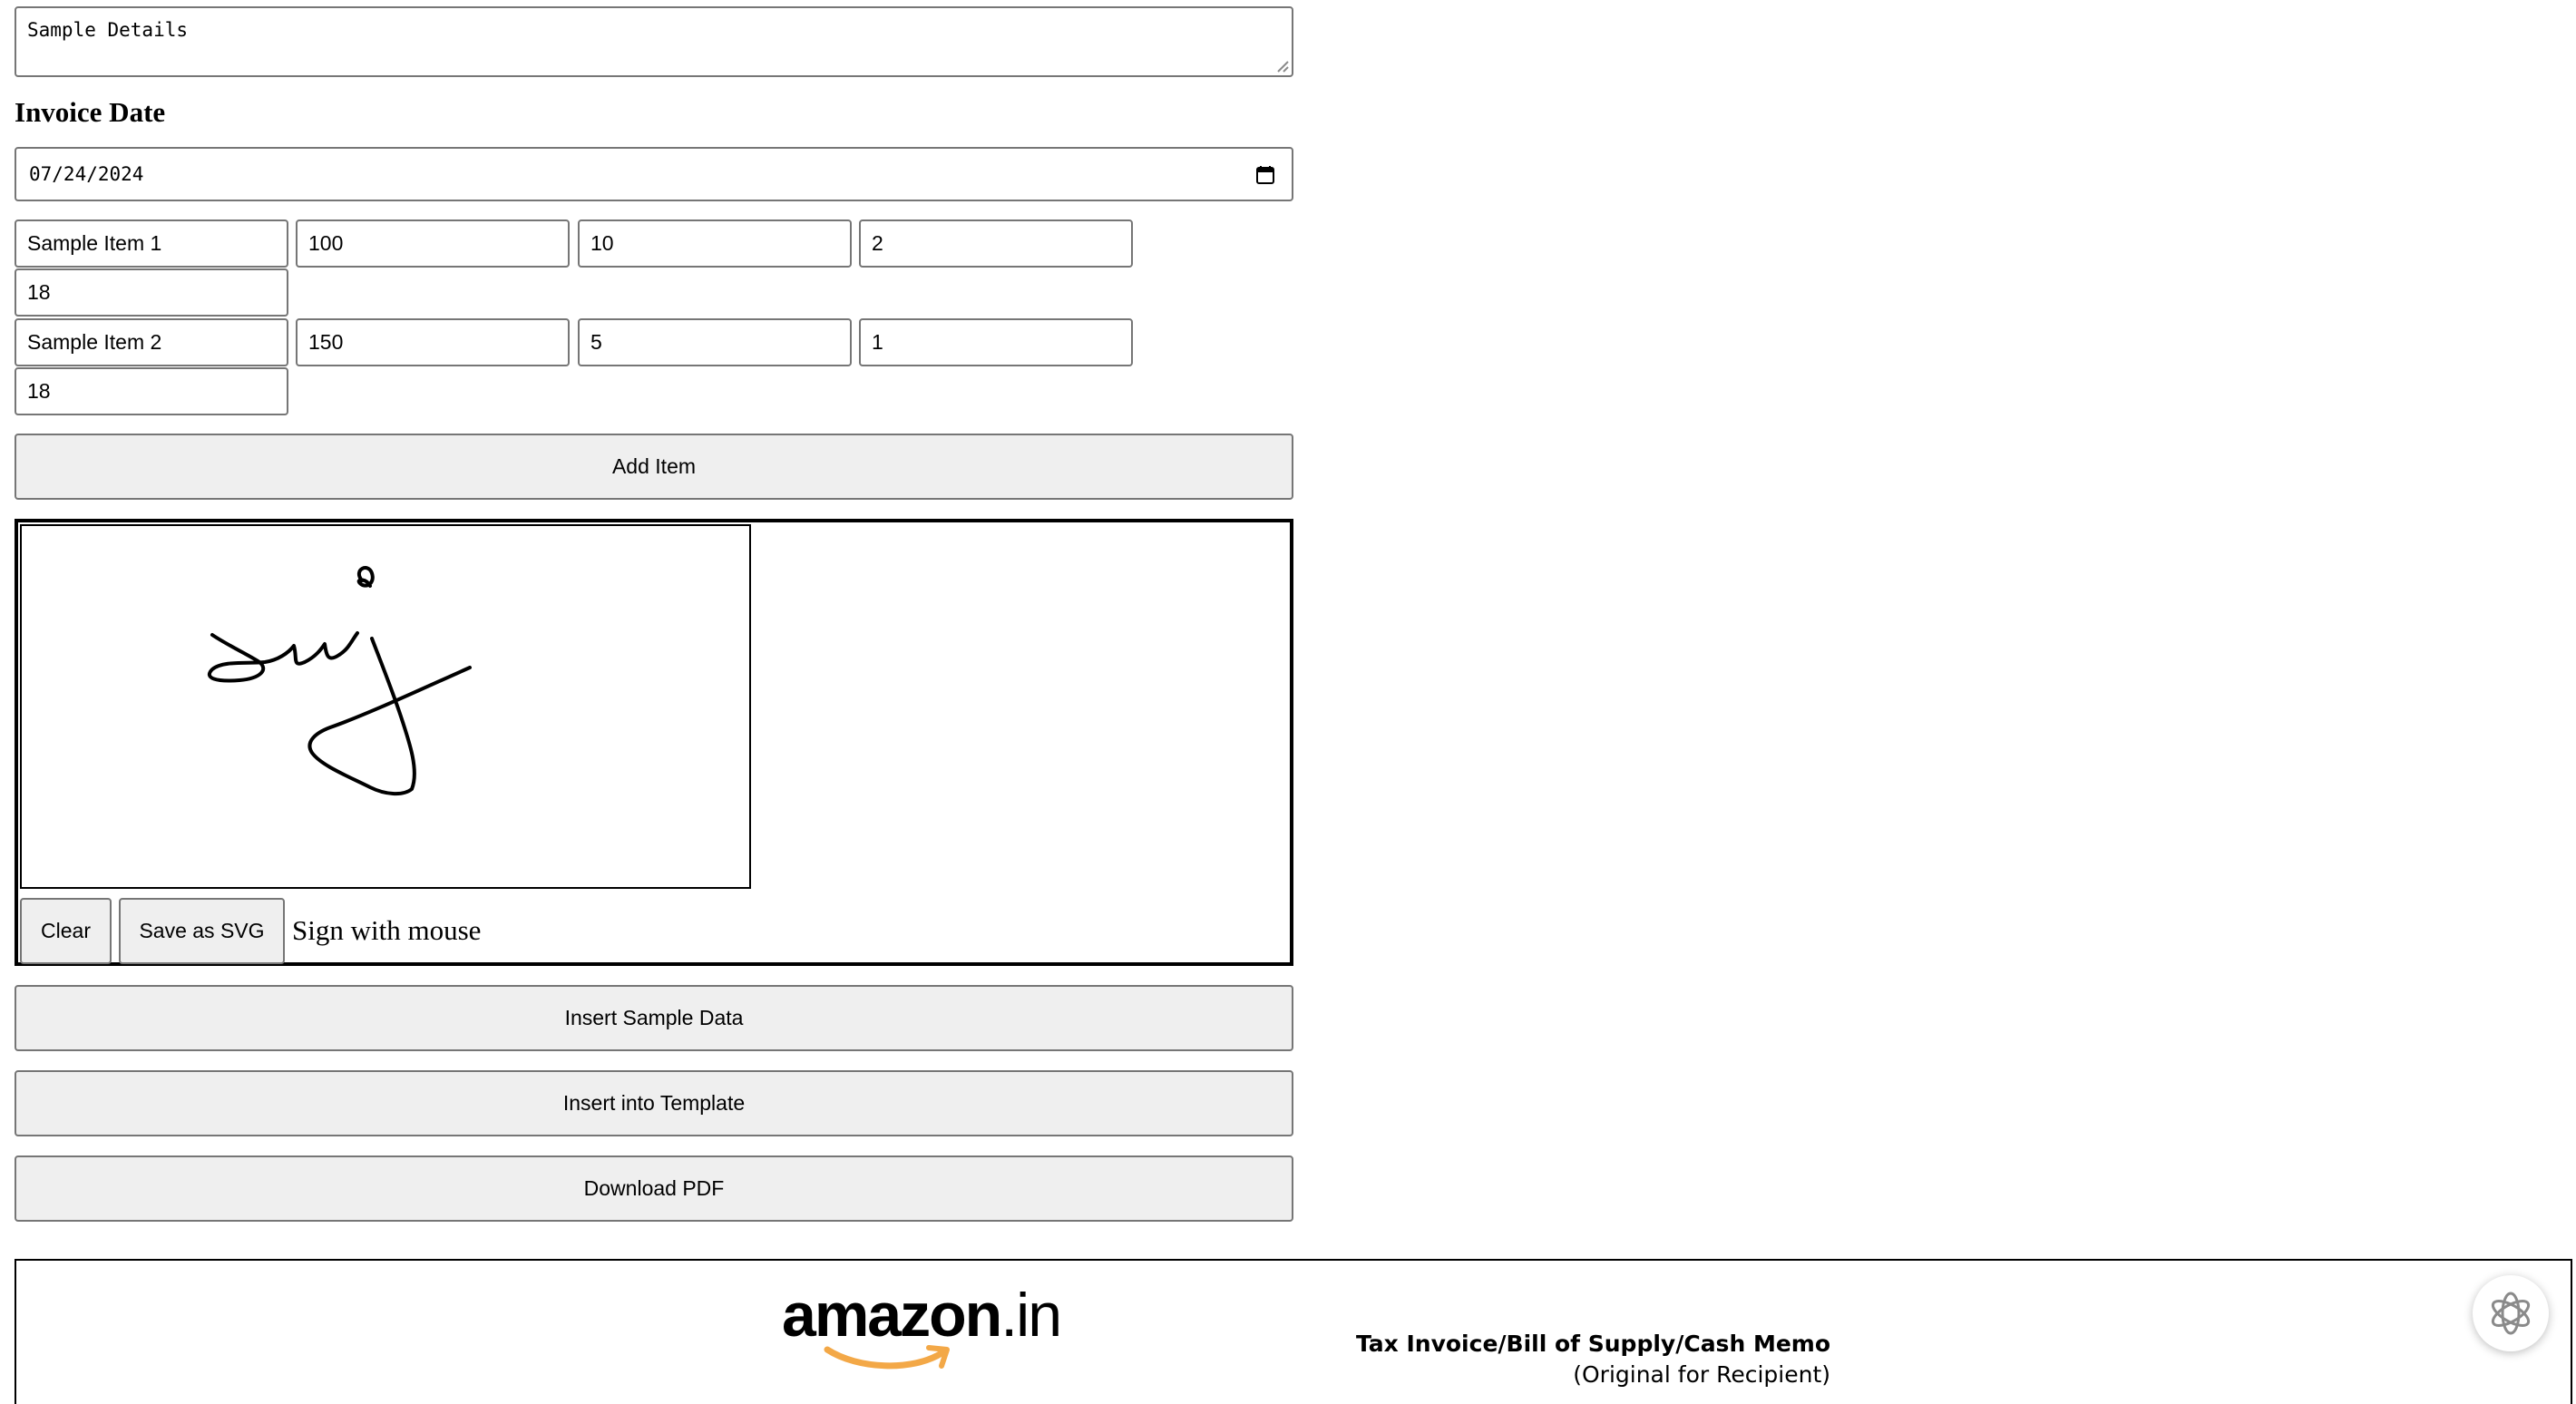 This screenshot has width=2576, height=1404. I want to click on invoice-subtitle: (Original for Recipient), so click(1701, 1374).